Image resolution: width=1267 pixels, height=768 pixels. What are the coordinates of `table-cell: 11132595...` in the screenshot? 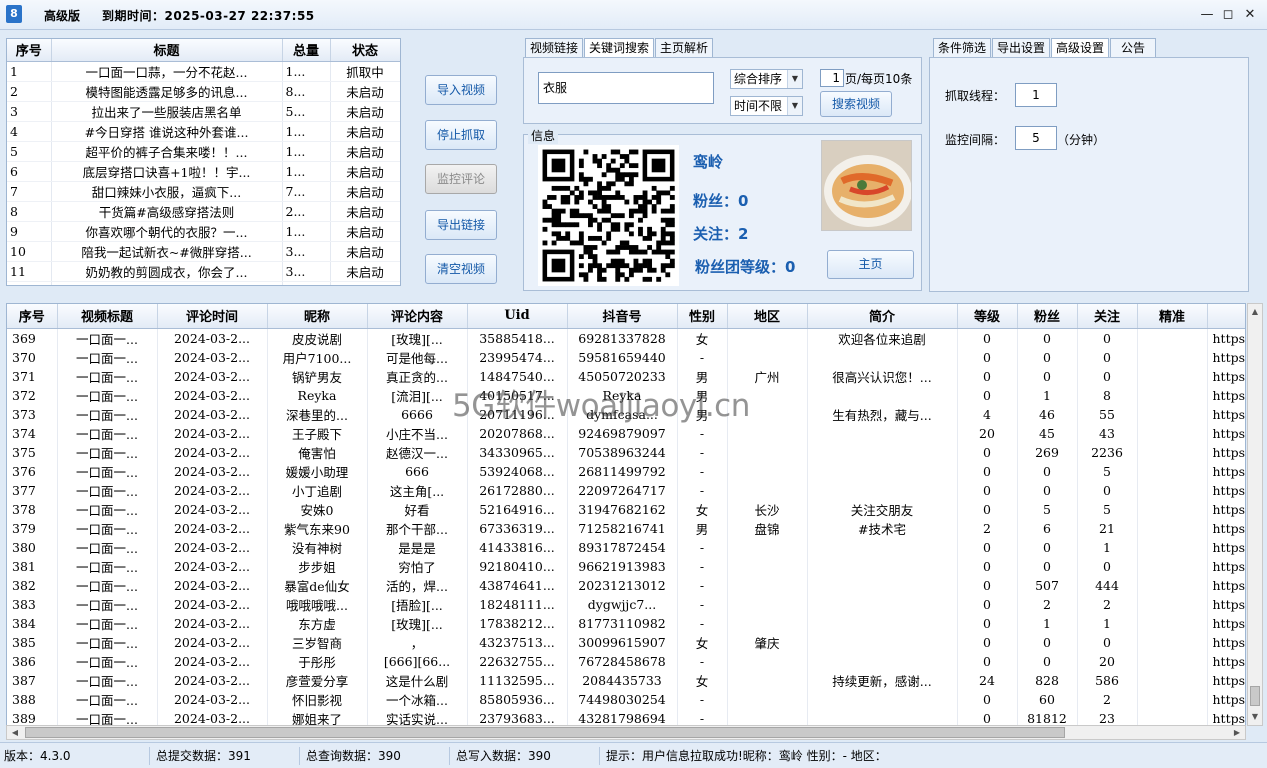 It's located at (517, 680).